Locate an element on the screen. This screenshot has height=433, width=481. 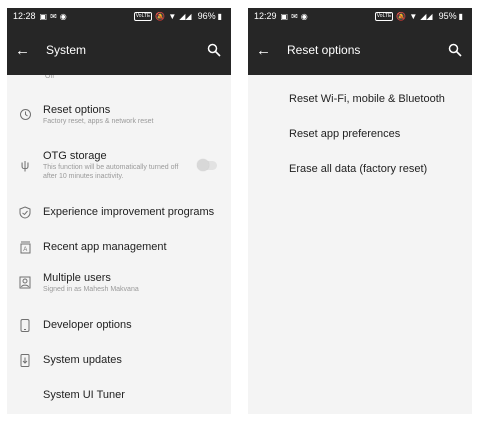
list-item-reset-app-preferences: Reset app preferences is located at coordinates (344, 134).